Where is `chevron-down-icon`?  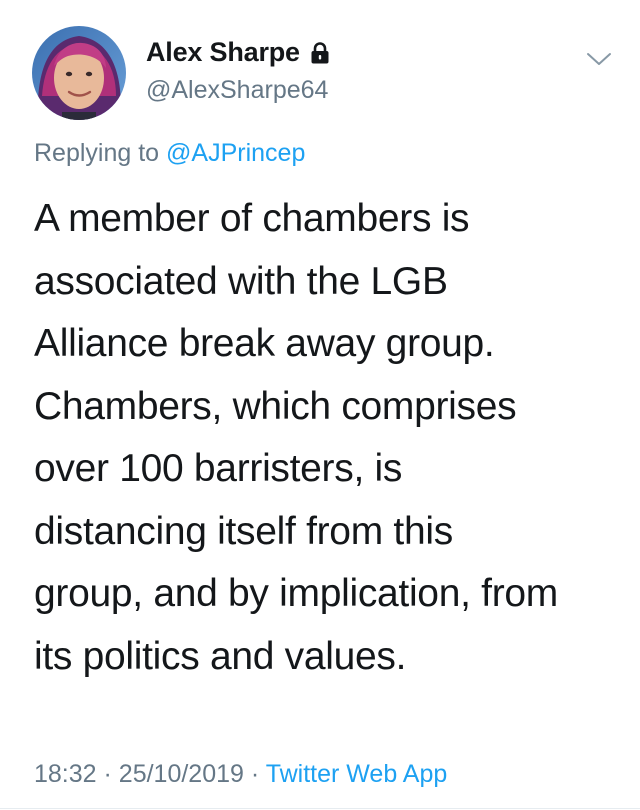
chevron-down-icon is located at coordinates (599, 59).